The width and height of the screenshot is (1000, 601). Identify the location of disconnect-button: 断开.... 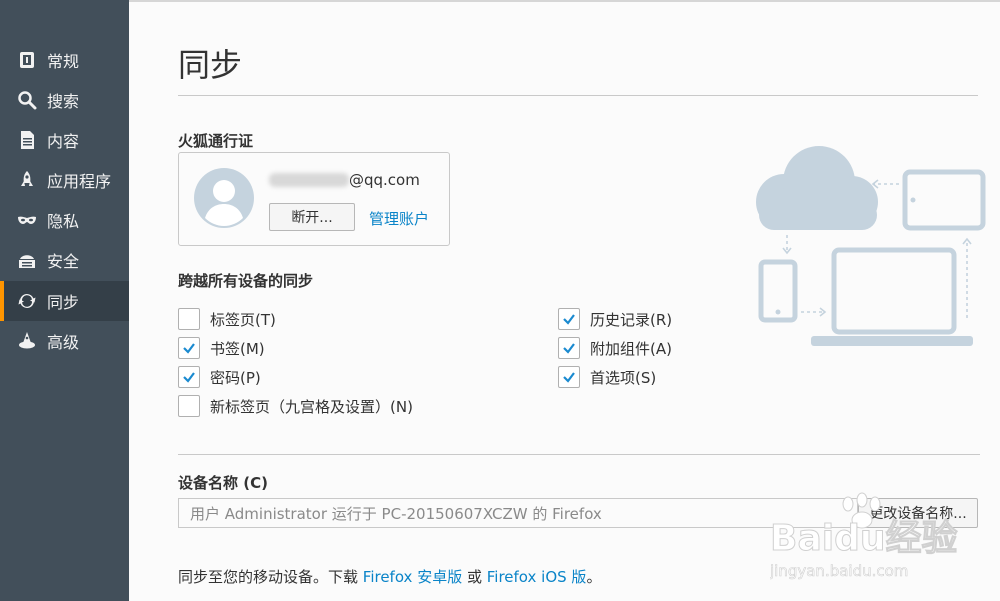
(312, 217).